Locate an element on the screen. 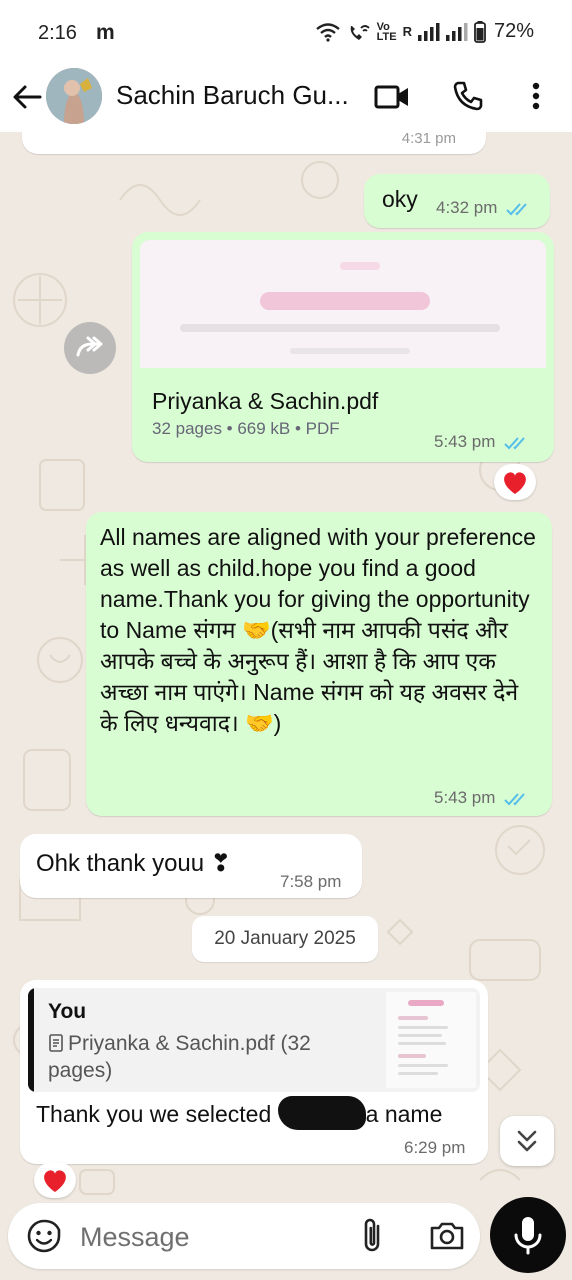 The image size is (572, 1280). status-time: 2:16 is located at coordinates (57, 33).